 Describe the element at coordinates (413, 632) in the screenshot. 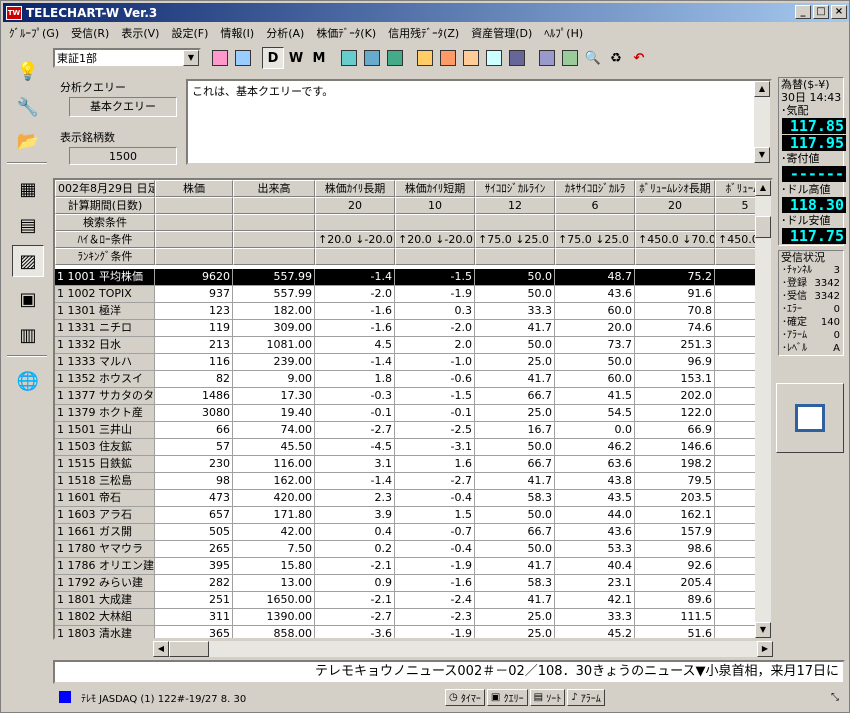

I see `table-row: 1 1803 清水建 365 858.00 -3.6 -1.9 25.0 45.2 51.6` at that location.